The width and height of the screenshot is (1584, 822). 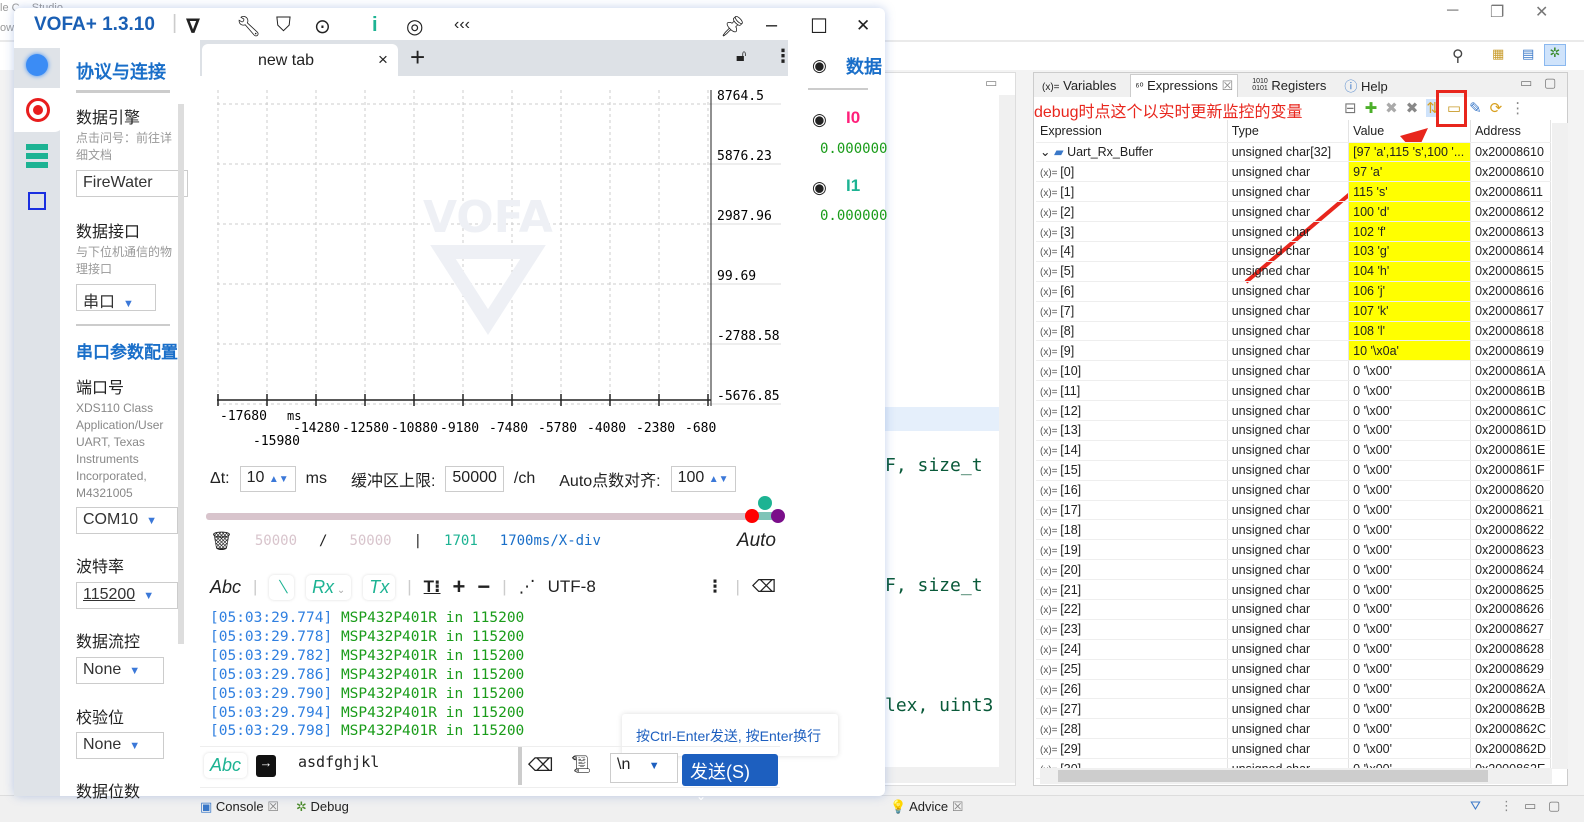 What do you see at coordinates (1350, 108) in the screenshot?
I see `collapse-all-icon: ⊟` at bounding box center [1350, 108].